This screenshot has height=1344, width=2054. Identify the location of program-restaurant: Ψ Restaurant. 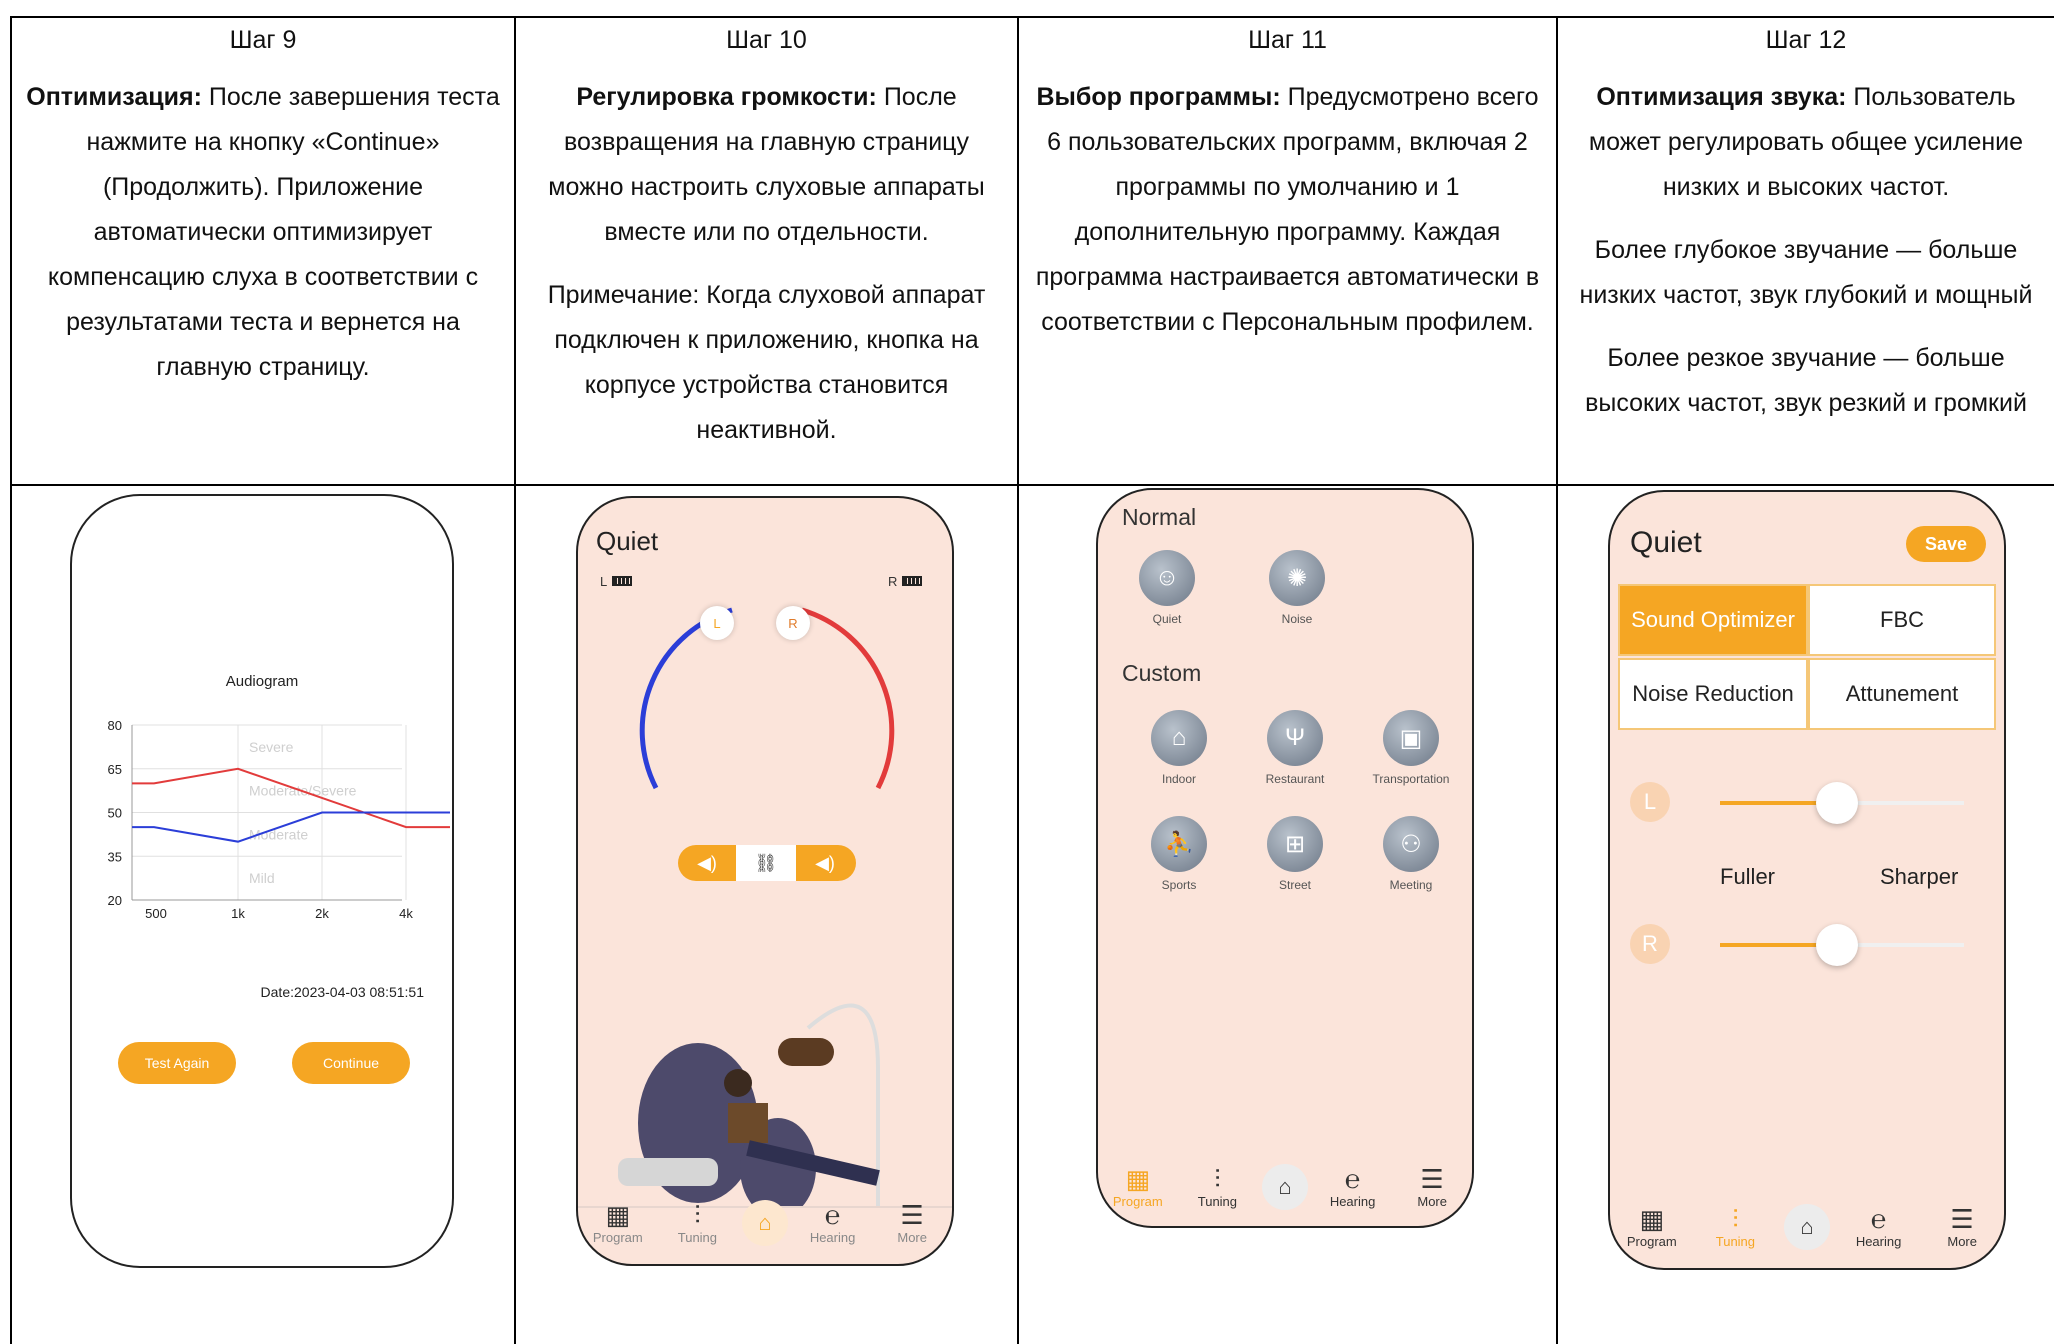
(1295, 748).